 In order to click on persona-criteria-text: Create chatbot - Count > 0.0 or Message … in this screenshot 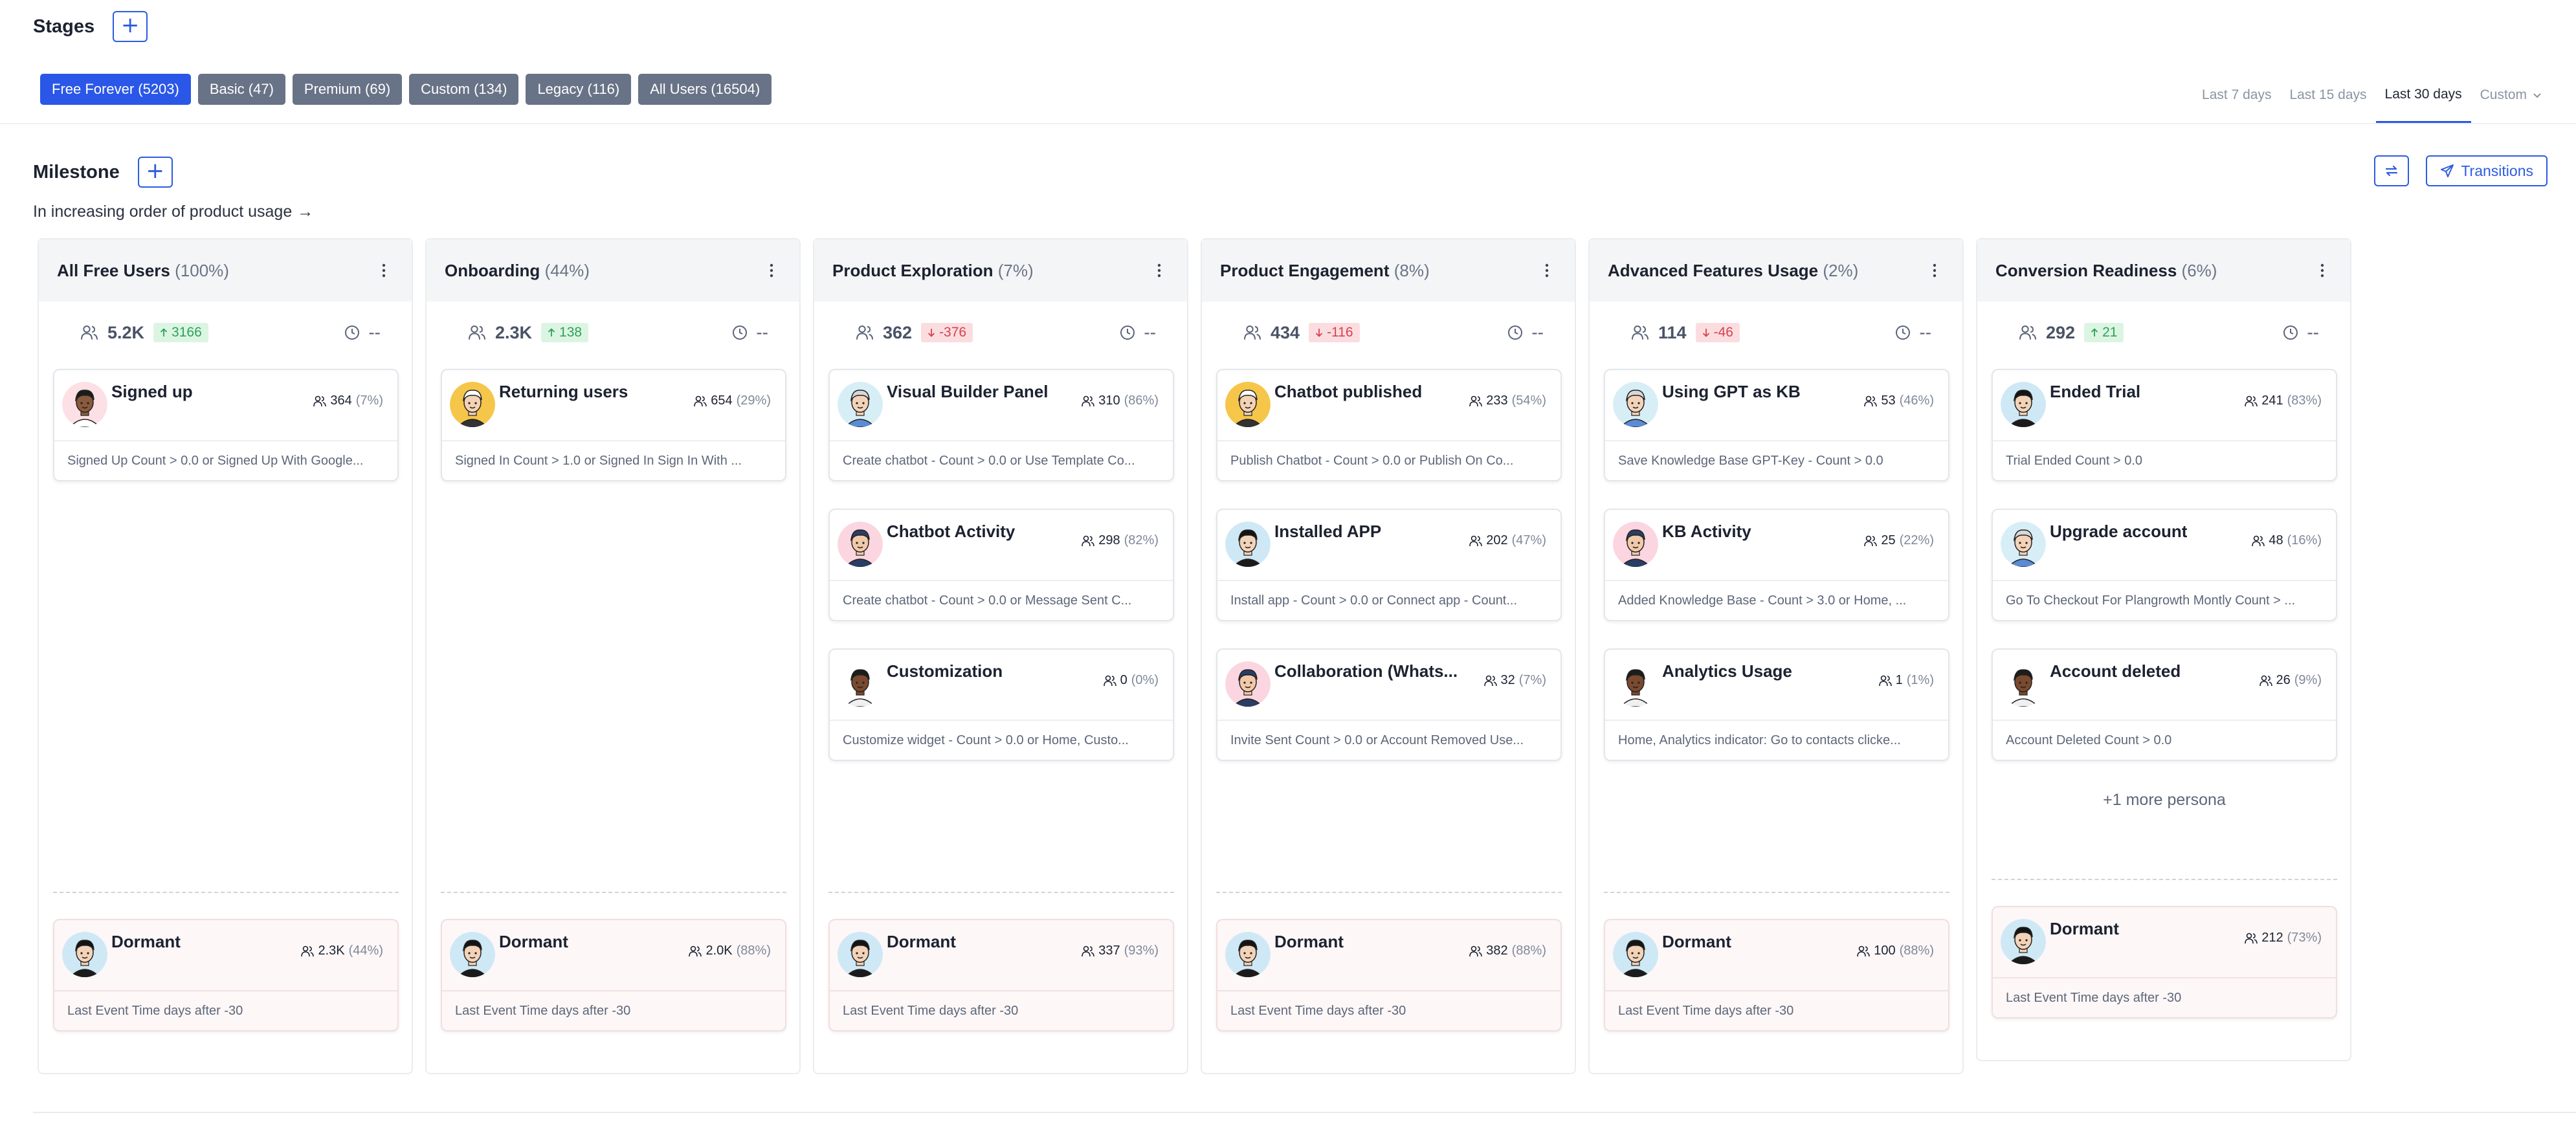, I will do `click(987, 600)`.